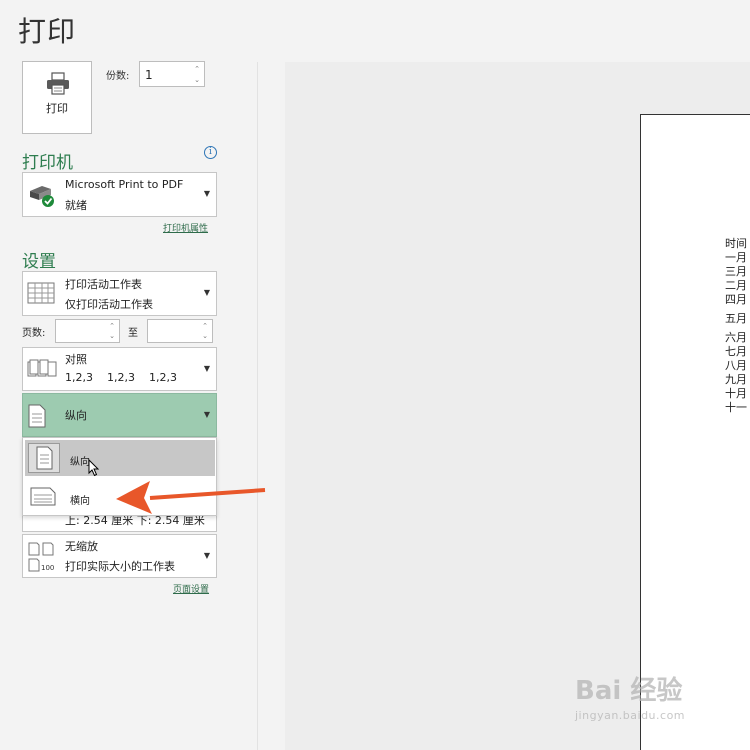  I want to click on menu-item-portrait-label: 纵向, so click(80, 462).